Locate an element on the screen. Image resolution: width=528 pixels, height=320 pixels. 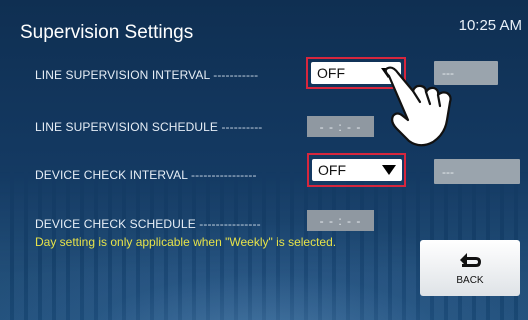
line-supervision-schedule-label: LINE SUPERVISION SCHEDULE ---------- is located at coordinates (149, 127).